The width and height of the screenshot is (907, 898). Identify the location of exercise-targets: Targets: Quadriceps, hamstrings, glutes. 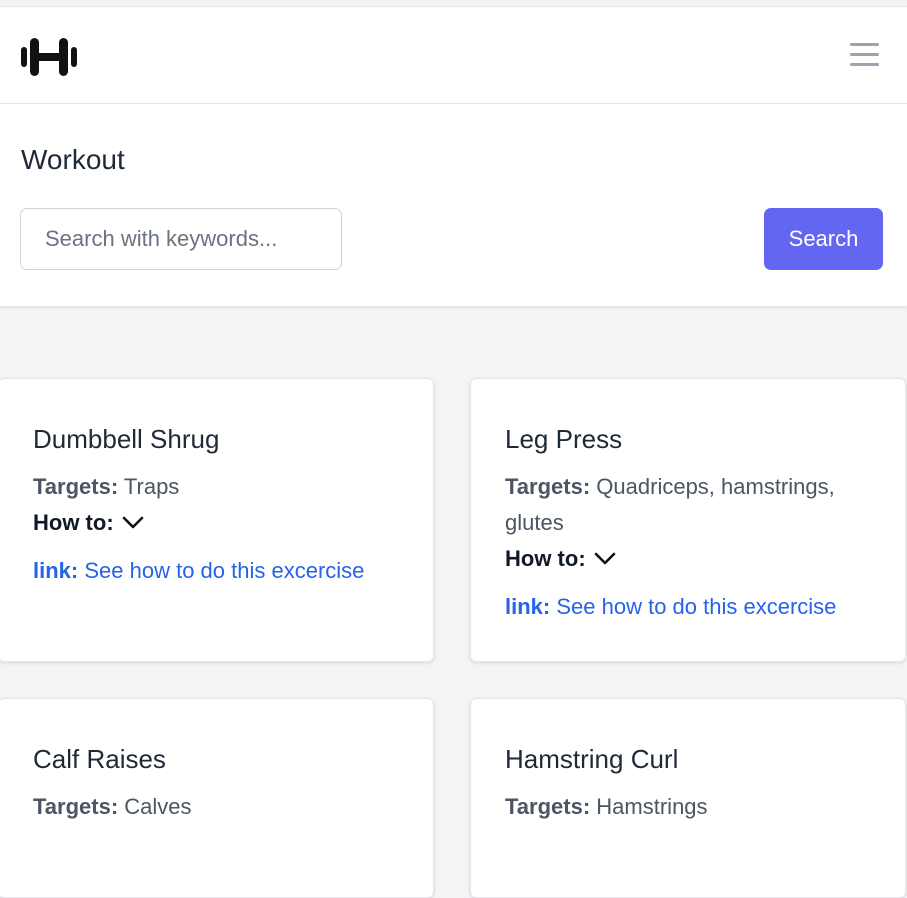
(695, 505).